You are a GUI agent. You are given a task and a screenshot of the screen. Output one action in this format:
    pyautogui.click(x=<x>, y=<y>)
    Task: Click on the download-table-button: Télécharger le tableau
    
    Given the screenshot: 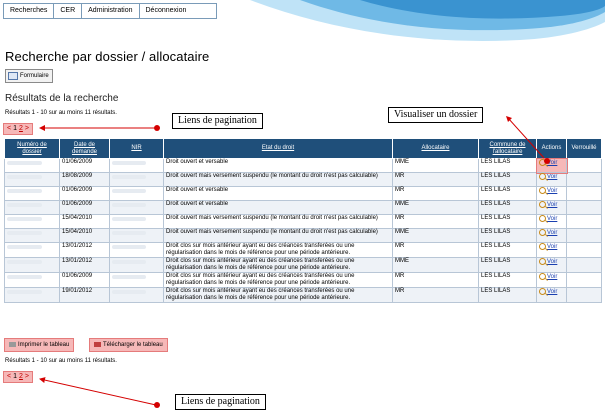 What is the action you would take?
    pyautogui.click(x=128, y=345)
    